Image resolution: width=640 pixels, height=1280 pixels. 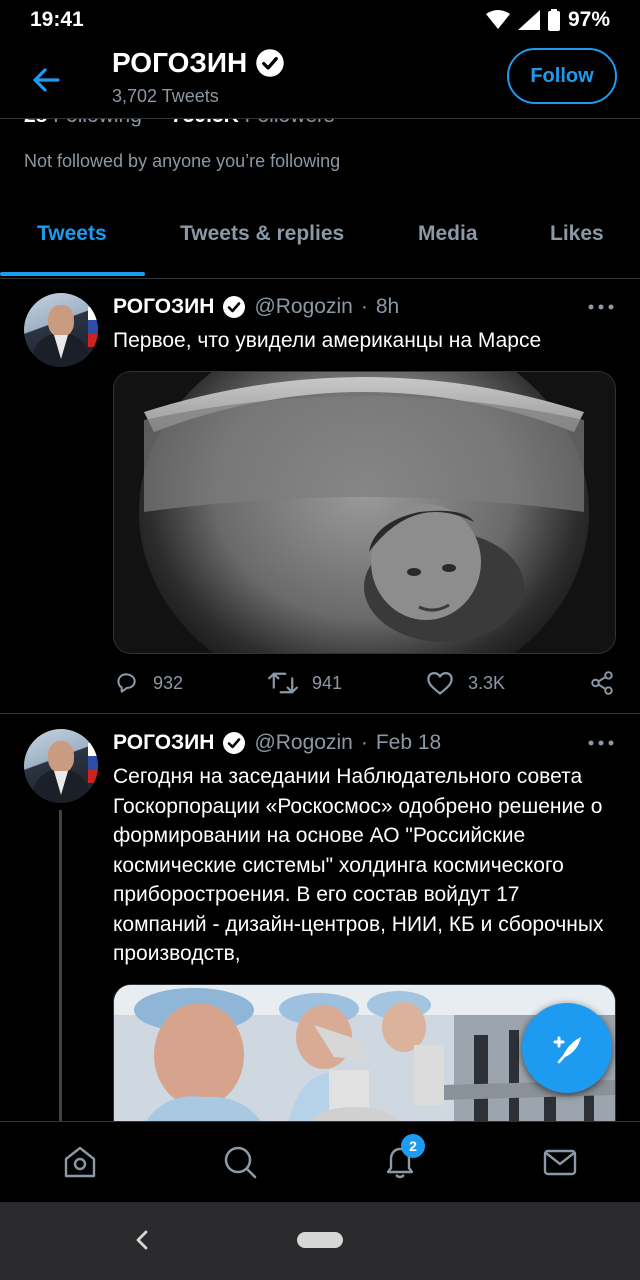 What do you see at coordinates (413, 1146) in the screenshot?
I see `notifications-badge: 2` at bounding box center [413, 1146].